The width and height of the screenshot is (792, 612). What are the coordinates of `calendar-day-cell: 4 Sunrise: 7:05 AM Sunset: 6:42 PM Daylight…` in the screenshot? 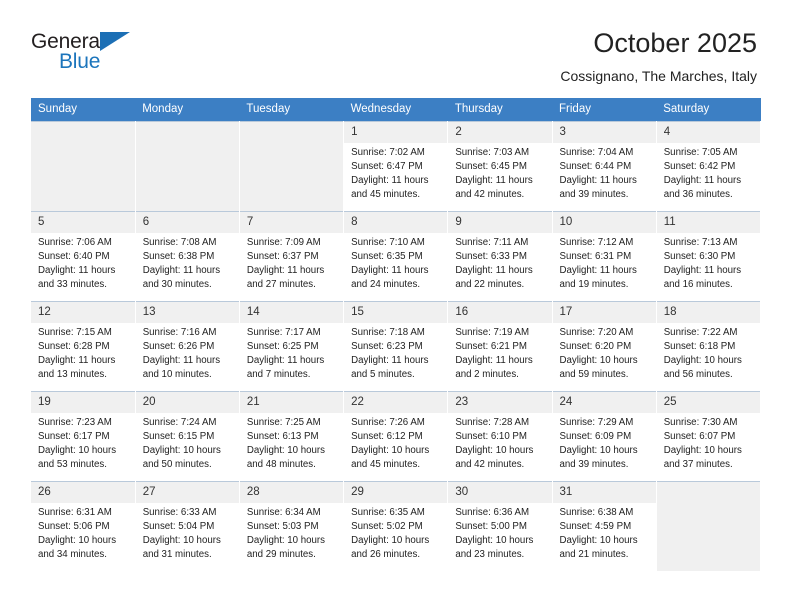 It's located at (709, 166).